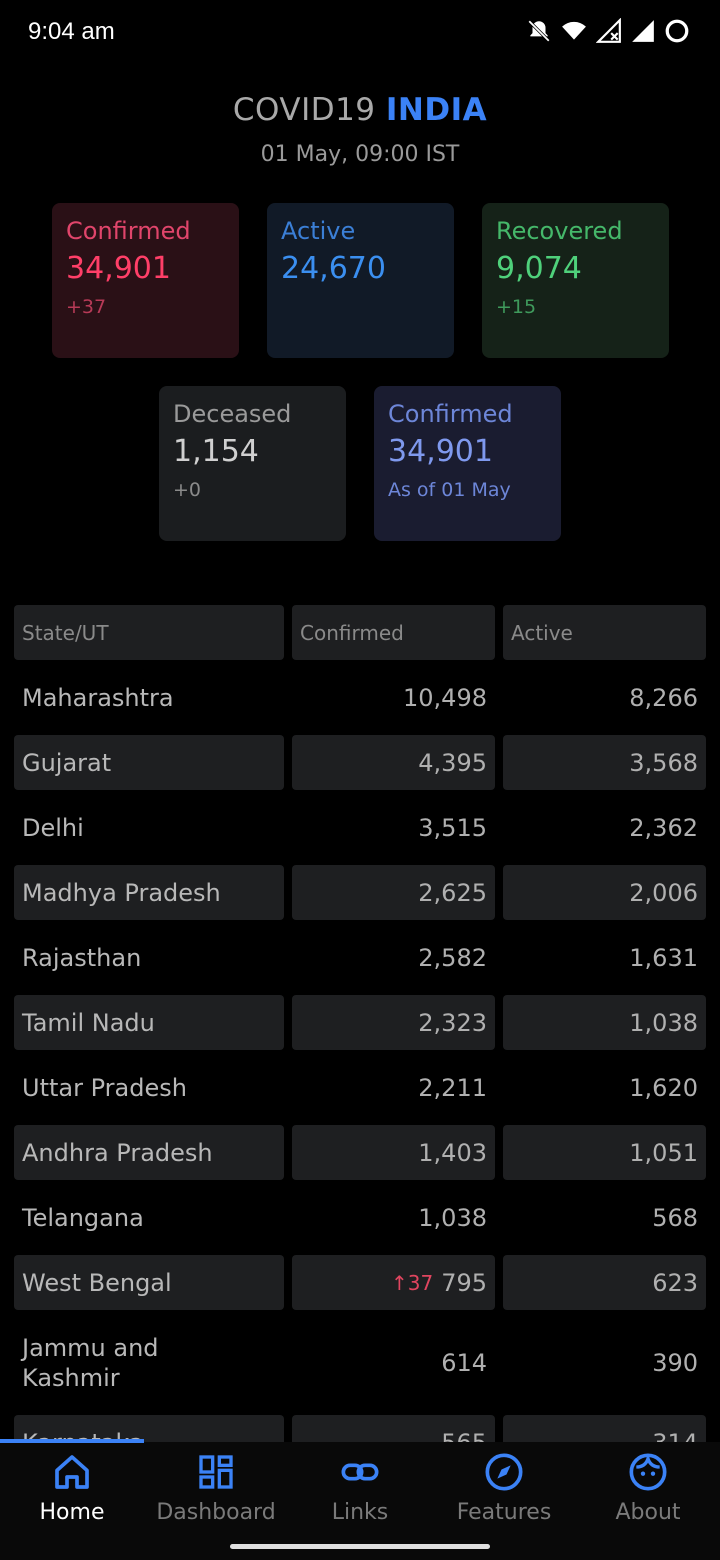 This screenshot has width=720, height=1560. Describe the element at coordinates (648, 1497) in the screenshot. I see `nav-about: About` at that location.